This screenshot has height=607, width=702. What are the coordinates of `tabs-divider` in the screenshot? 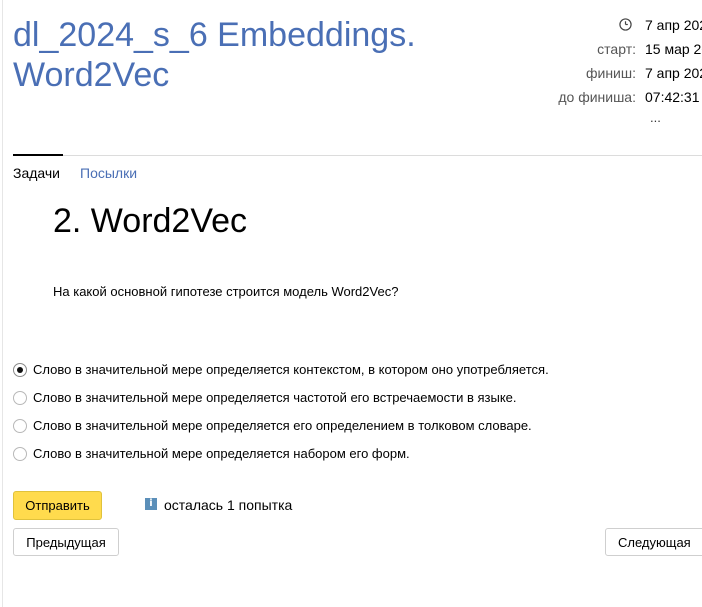 It's located at (357, 155).